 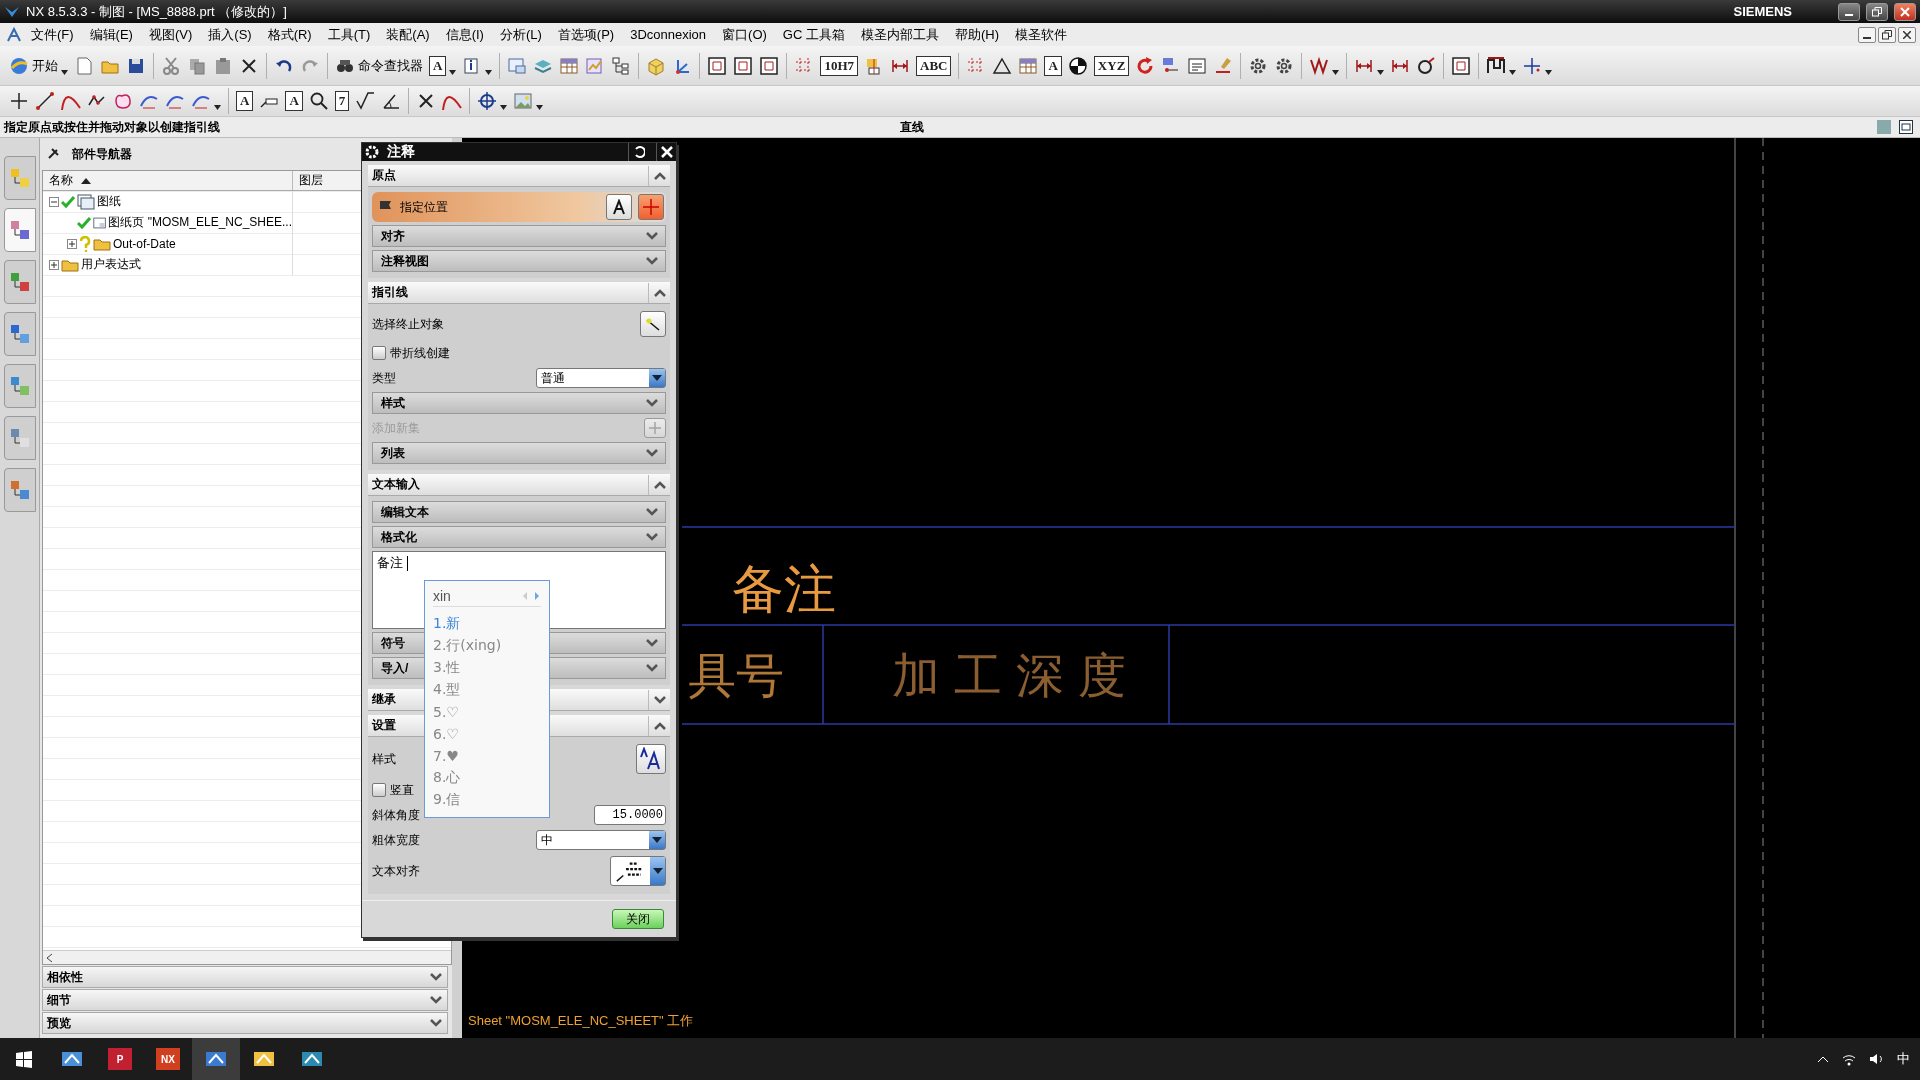 I want to click on panel-header: 细节, so click(x=245, y=1000).